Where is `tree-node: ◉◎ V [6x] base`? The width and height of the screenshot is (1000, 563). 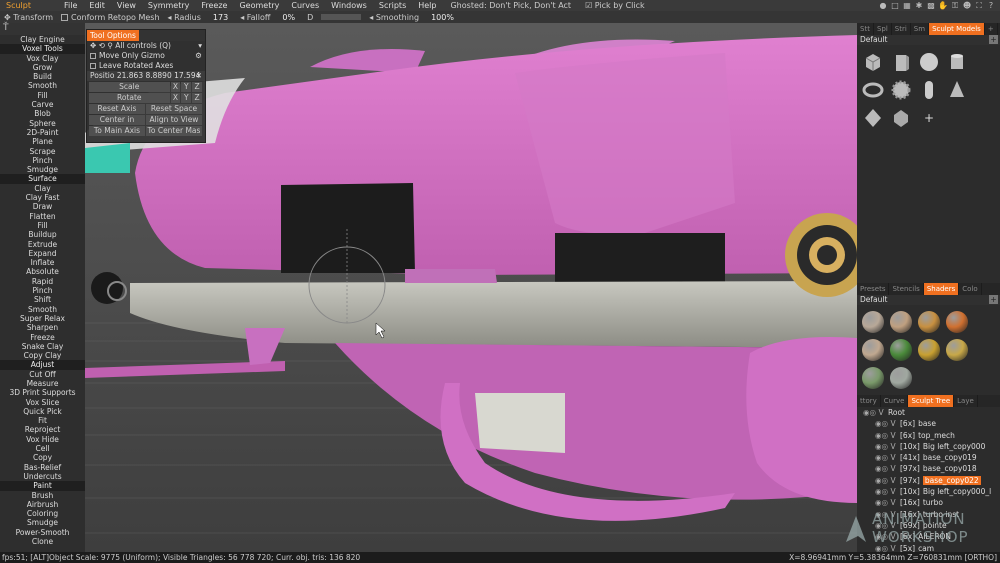 tree-node: ◉◎ V [6x] base is located at coordinates (929, 423).